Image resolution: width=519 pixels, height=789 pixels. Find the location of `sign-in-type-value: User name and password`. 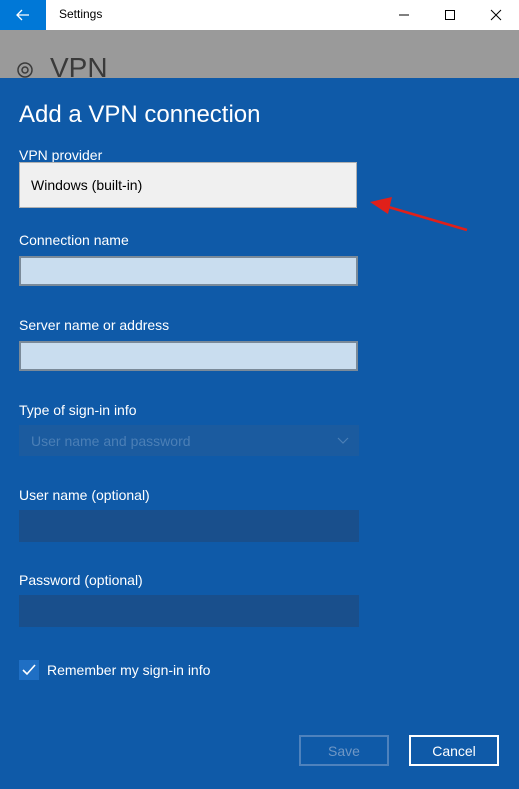

sign-in-type-value: User name and password is located at coordinates (111, 441).